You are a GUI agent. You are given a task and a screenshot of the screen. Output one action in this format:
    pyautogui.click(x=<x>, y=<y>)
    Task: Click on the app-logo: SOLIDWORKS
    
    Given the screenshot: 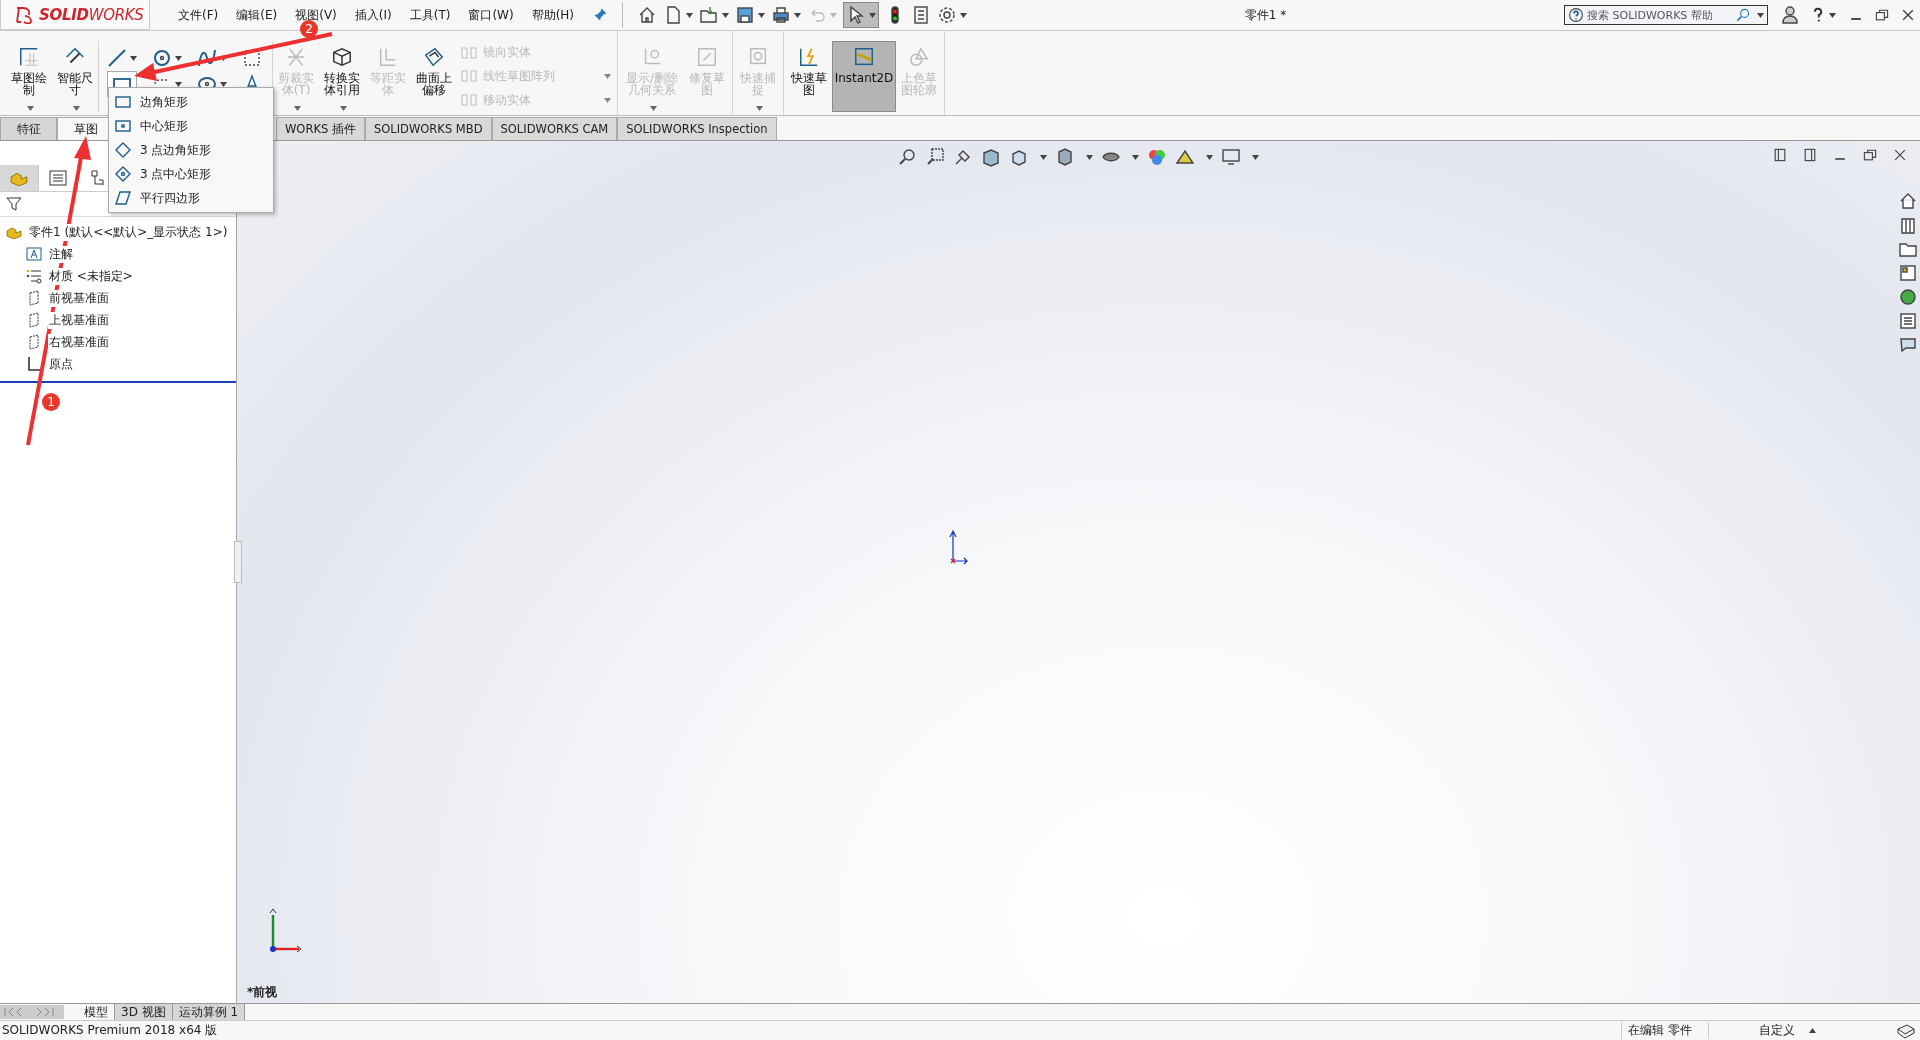 What is the action you would take?
    pyautogui.click(x=75, y=15)
    